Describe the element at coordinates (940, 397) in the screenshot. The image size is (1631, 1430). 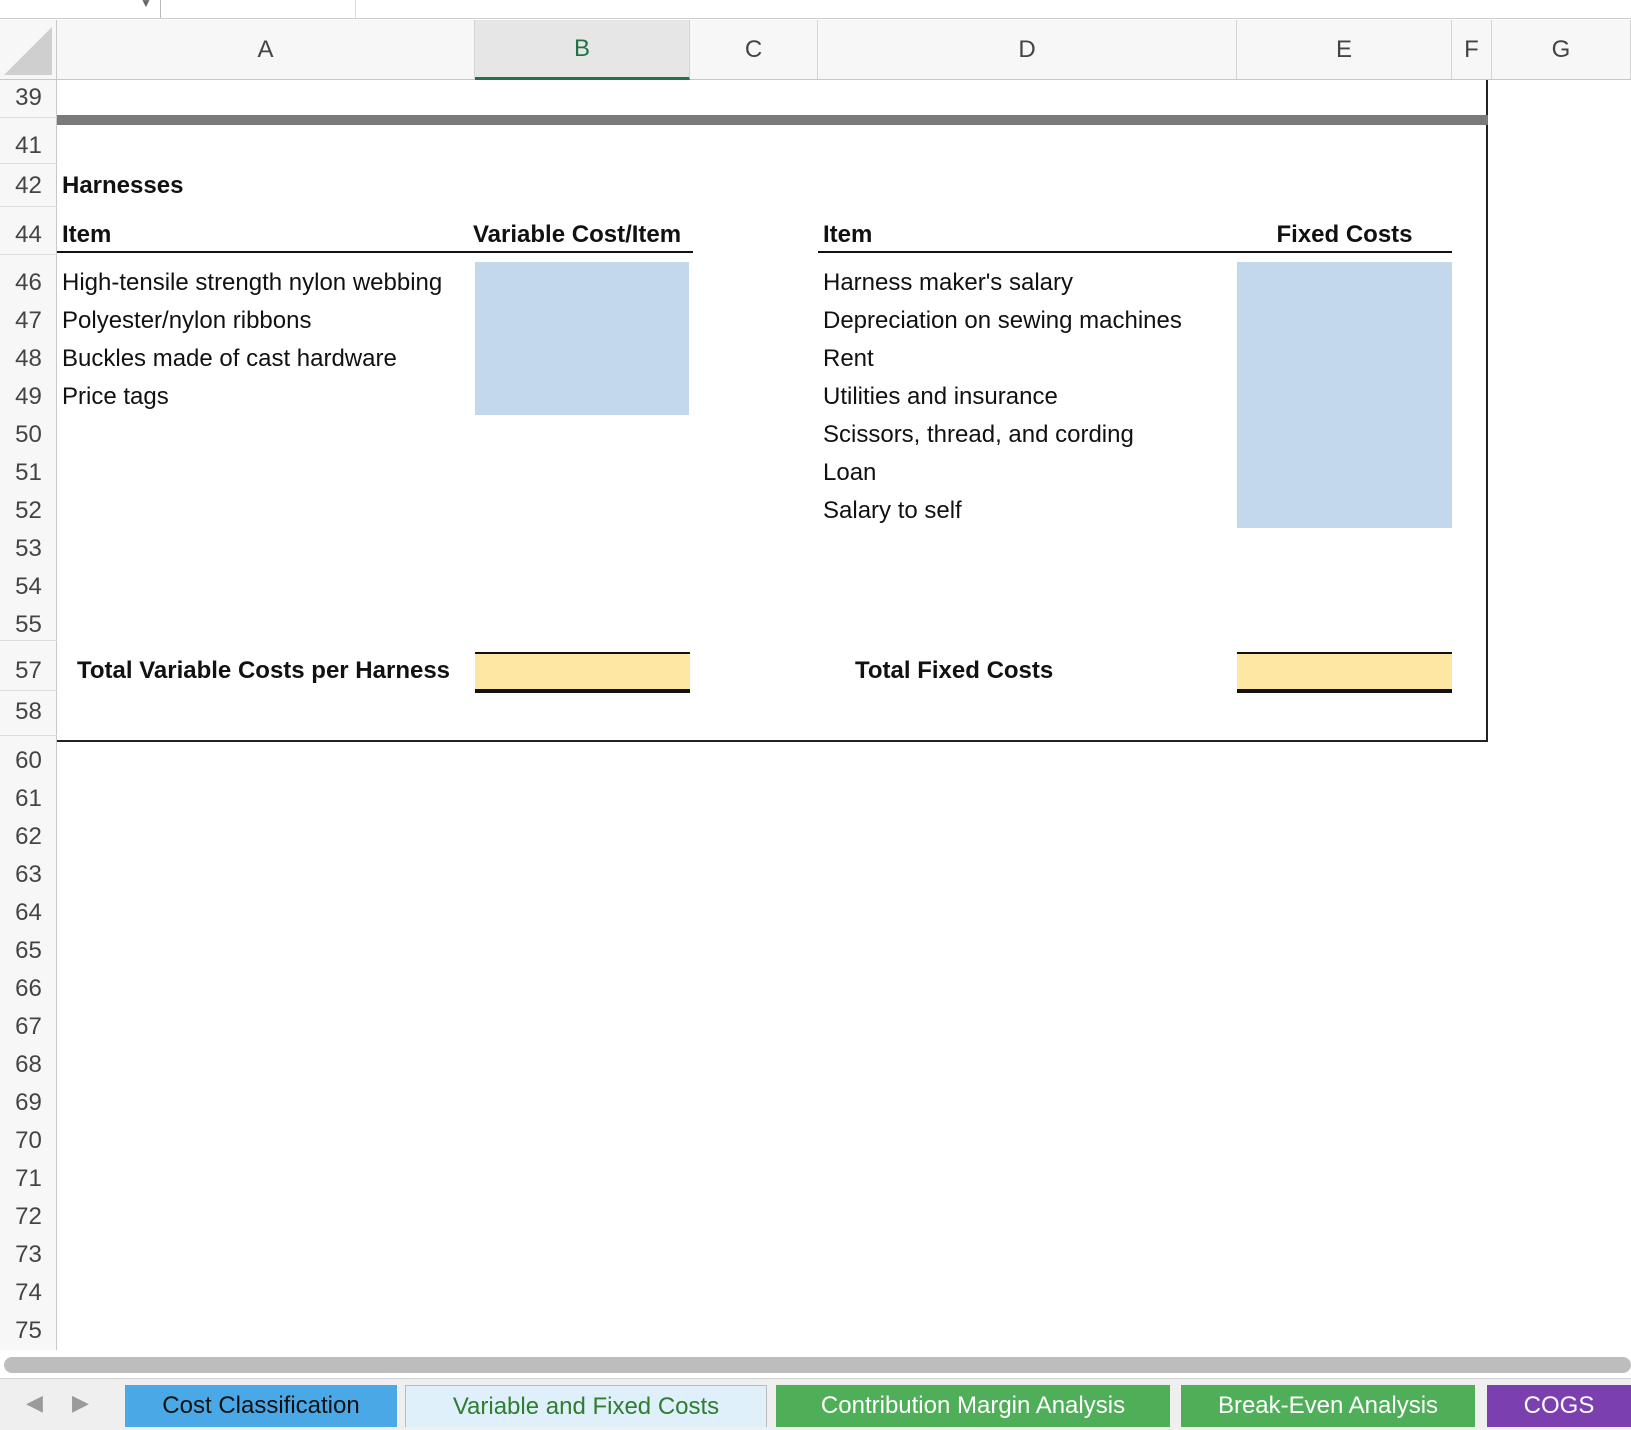
I see `fixed-item-4: Utilities and insurance` at that location.